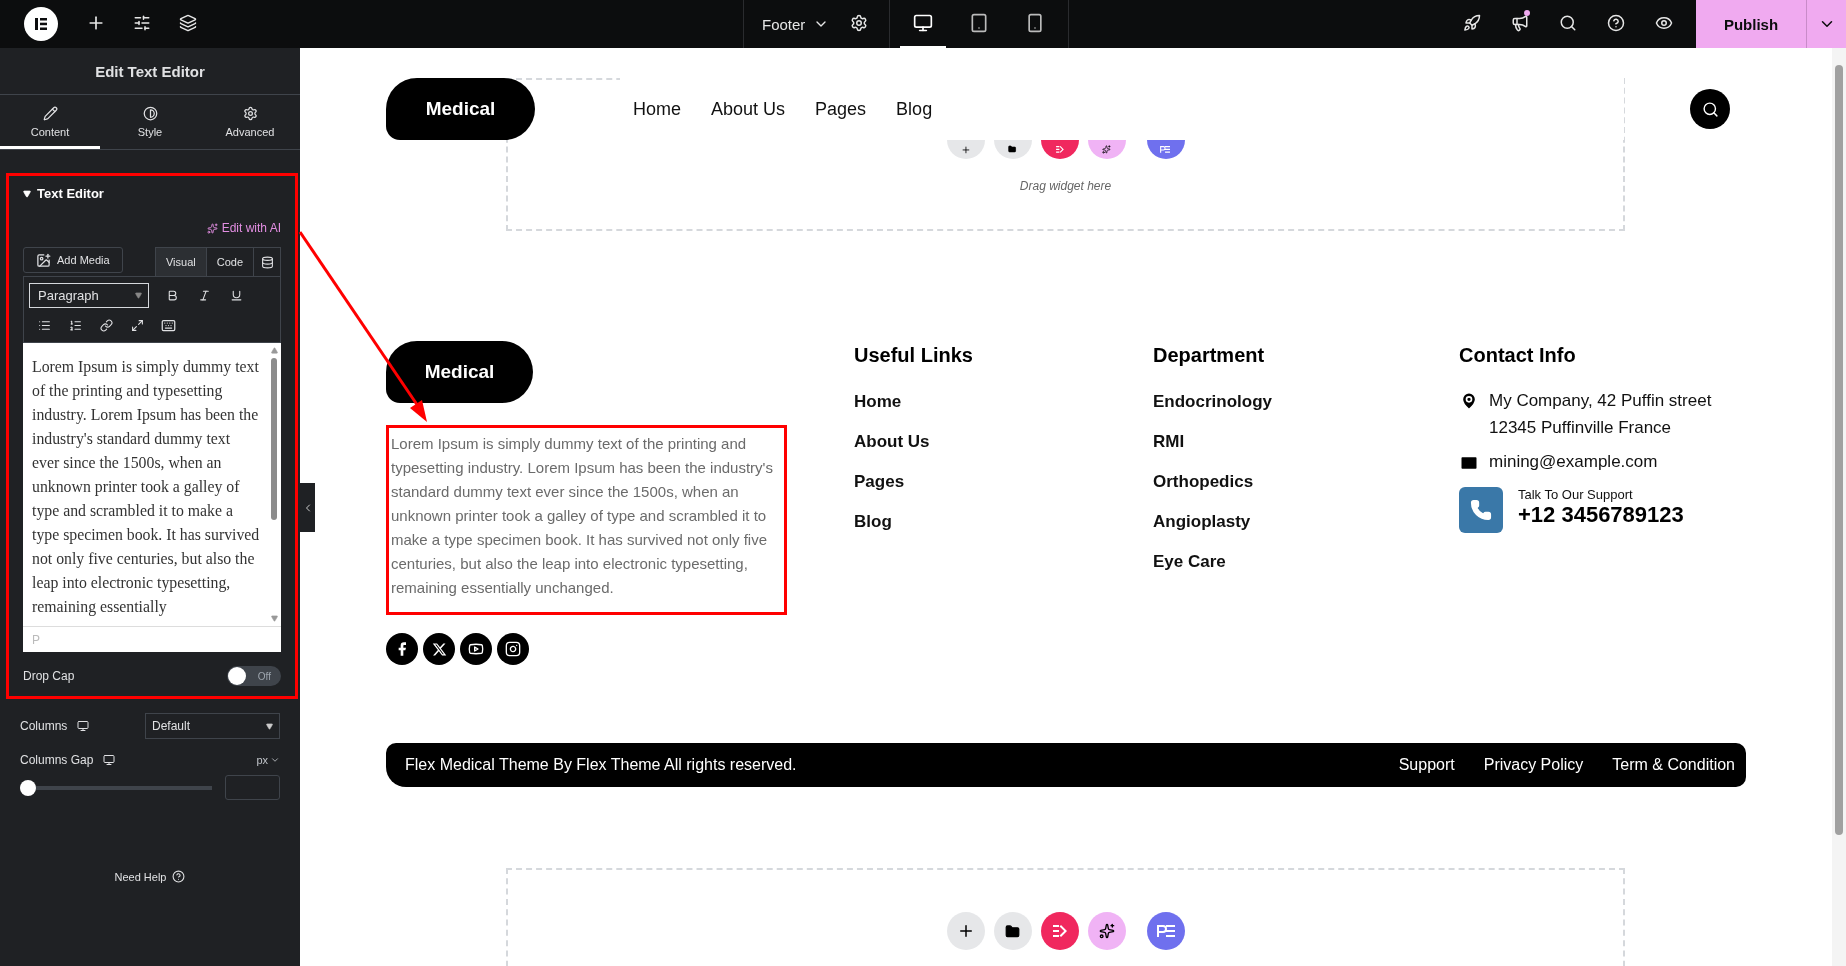 The height and width of the screenshot is (966, 1846). I want to click on phone-icon, so click(1481, 510).